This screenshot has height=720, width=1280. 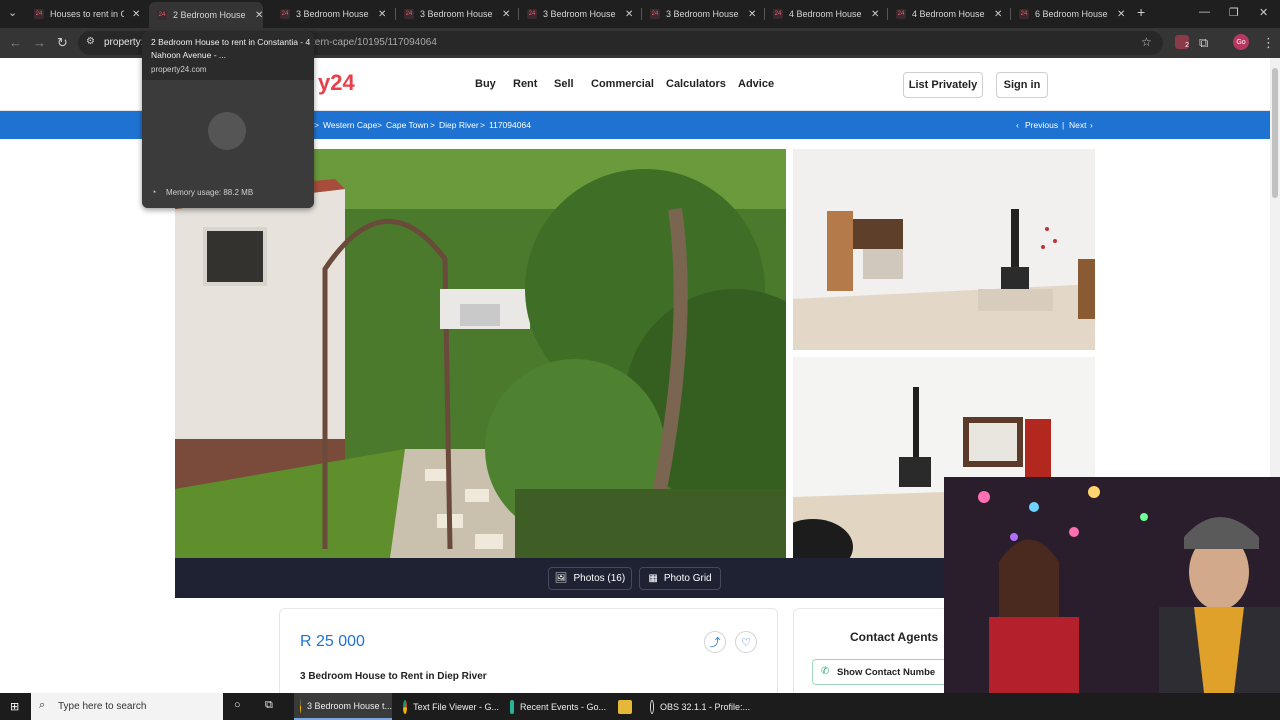 What do you see at coordinates (696, 84) in the screenshot?
I see `nav-calculators: Calculators` at bounding box center [696, 84].